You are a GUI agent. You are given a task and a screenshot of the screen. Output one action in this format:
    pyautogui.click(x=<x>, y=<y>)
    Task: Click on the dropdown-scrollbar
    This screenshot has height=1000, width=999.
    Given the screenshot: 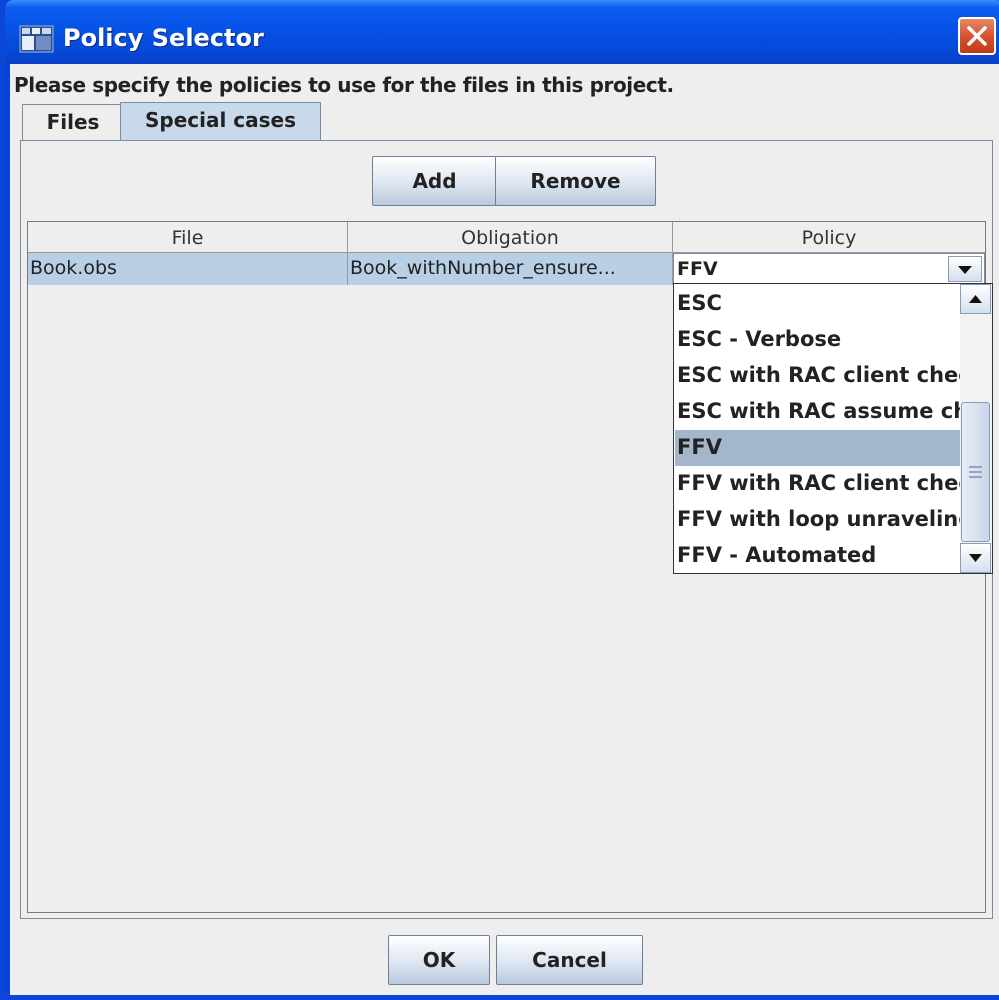 What is the action you would take?
    pyautogui.click(x=976, y=428)
    